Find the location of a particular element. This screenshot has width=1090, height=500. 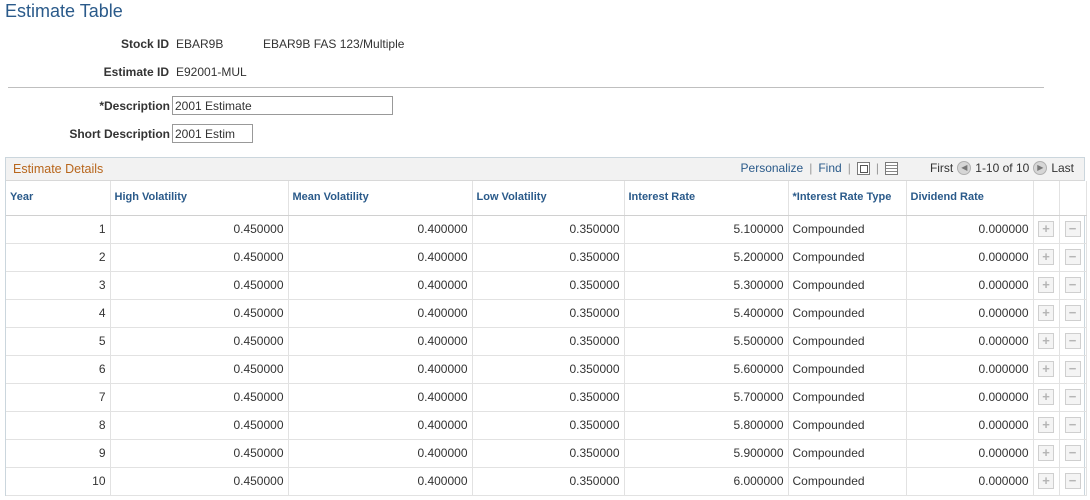

personalize-link: Personalize is located at coordinates (772, 168).